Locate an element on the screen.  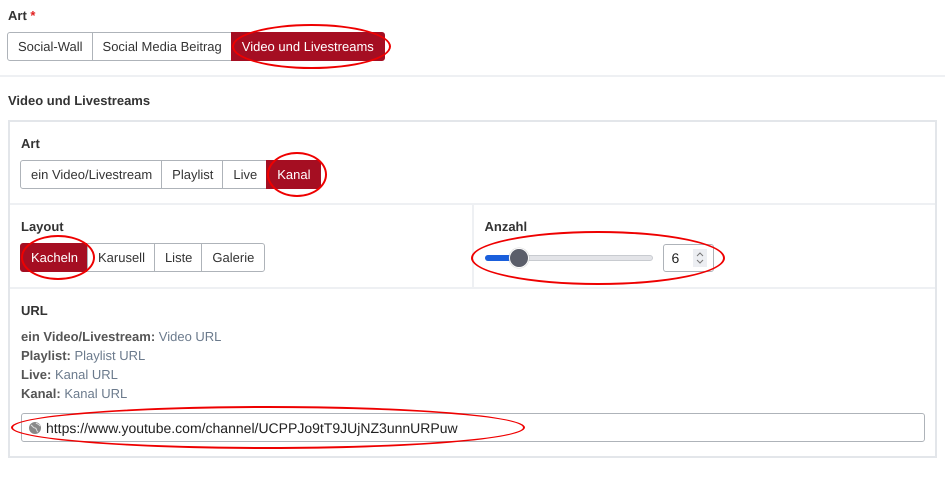
segment-option: Video und Livestreams is located at coordinates (307, 46).